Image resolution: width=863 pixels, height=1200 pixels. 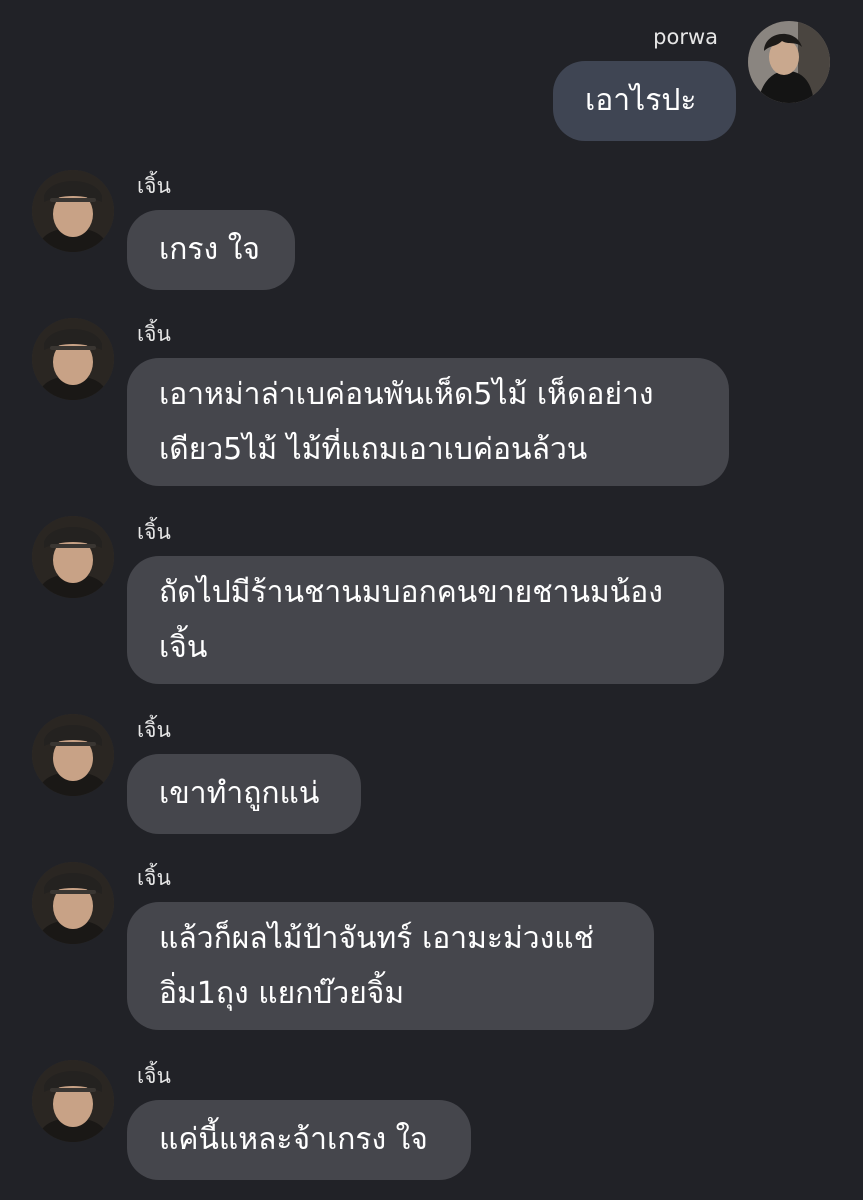 What do you see at coordinates (431, 75) in the screenshot?
I see `outgoing-message-row: porwa เอาไรปะ` at bounding box center [431, 75].